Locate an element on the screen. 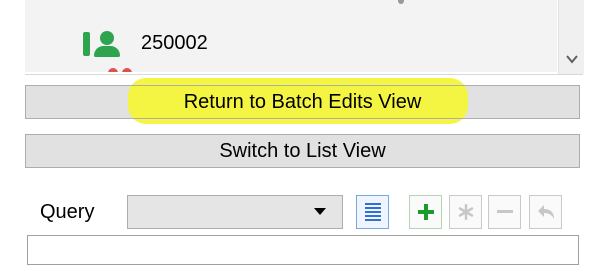  list-scrollbar is located at coordinates (571, 37).